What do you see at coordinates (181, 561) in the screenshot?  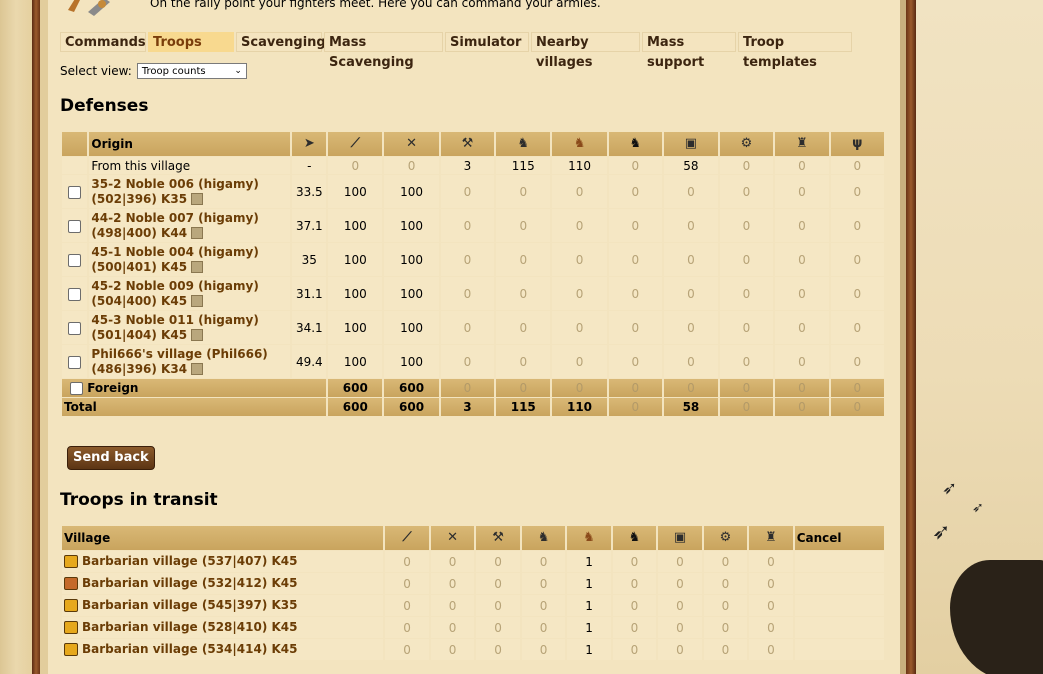 I see `transit-village-link: Barbarian village (537|407) K45` at bounding box center [181, 561].